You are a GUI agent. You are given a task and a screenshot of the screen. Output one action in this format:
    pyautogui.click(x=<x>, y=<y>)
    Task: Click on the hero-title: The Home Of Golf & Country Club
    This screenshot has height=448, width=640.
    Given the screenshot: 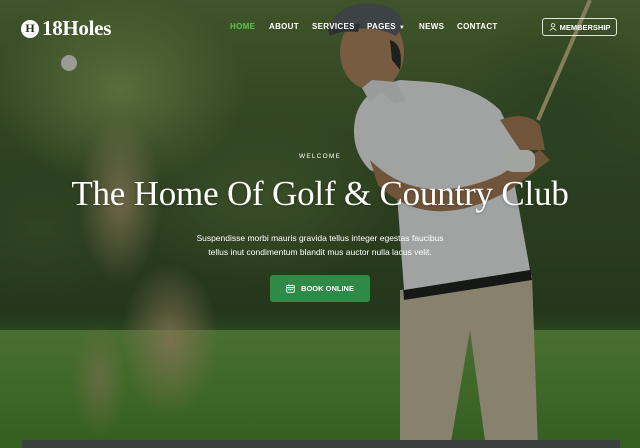 What is the action you would take?
    pyautogui.click(x=320, y=193)
    